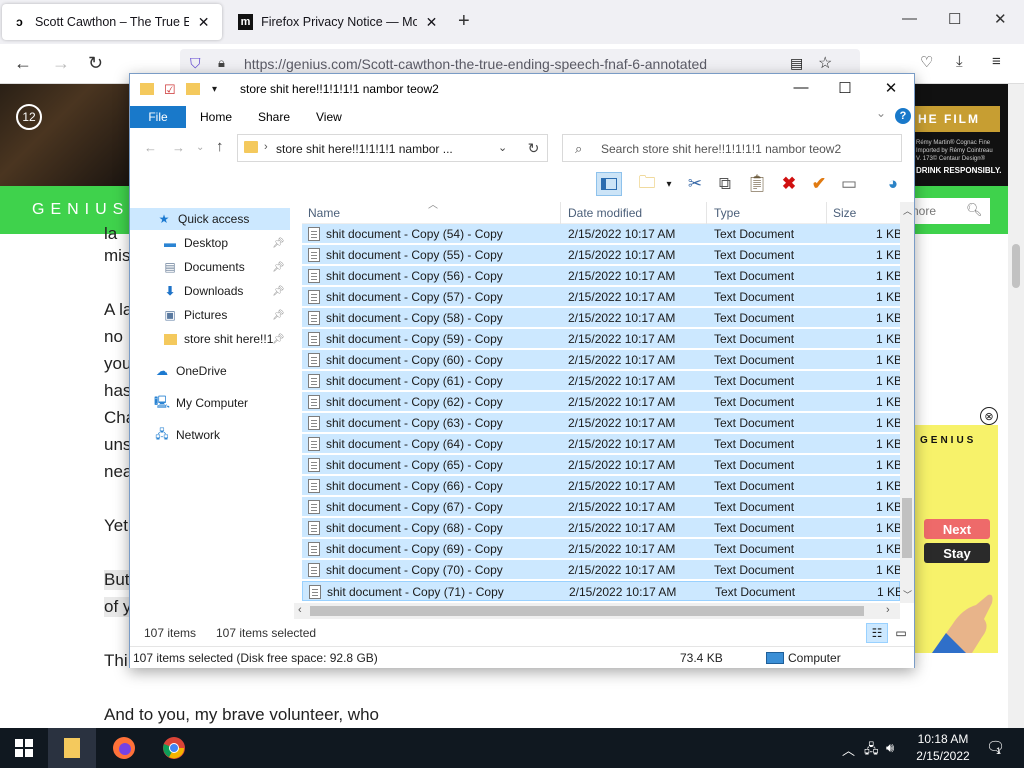 The height and width of the screenshot is (768, 1024). I want to click on start-button, so click(24, 748).